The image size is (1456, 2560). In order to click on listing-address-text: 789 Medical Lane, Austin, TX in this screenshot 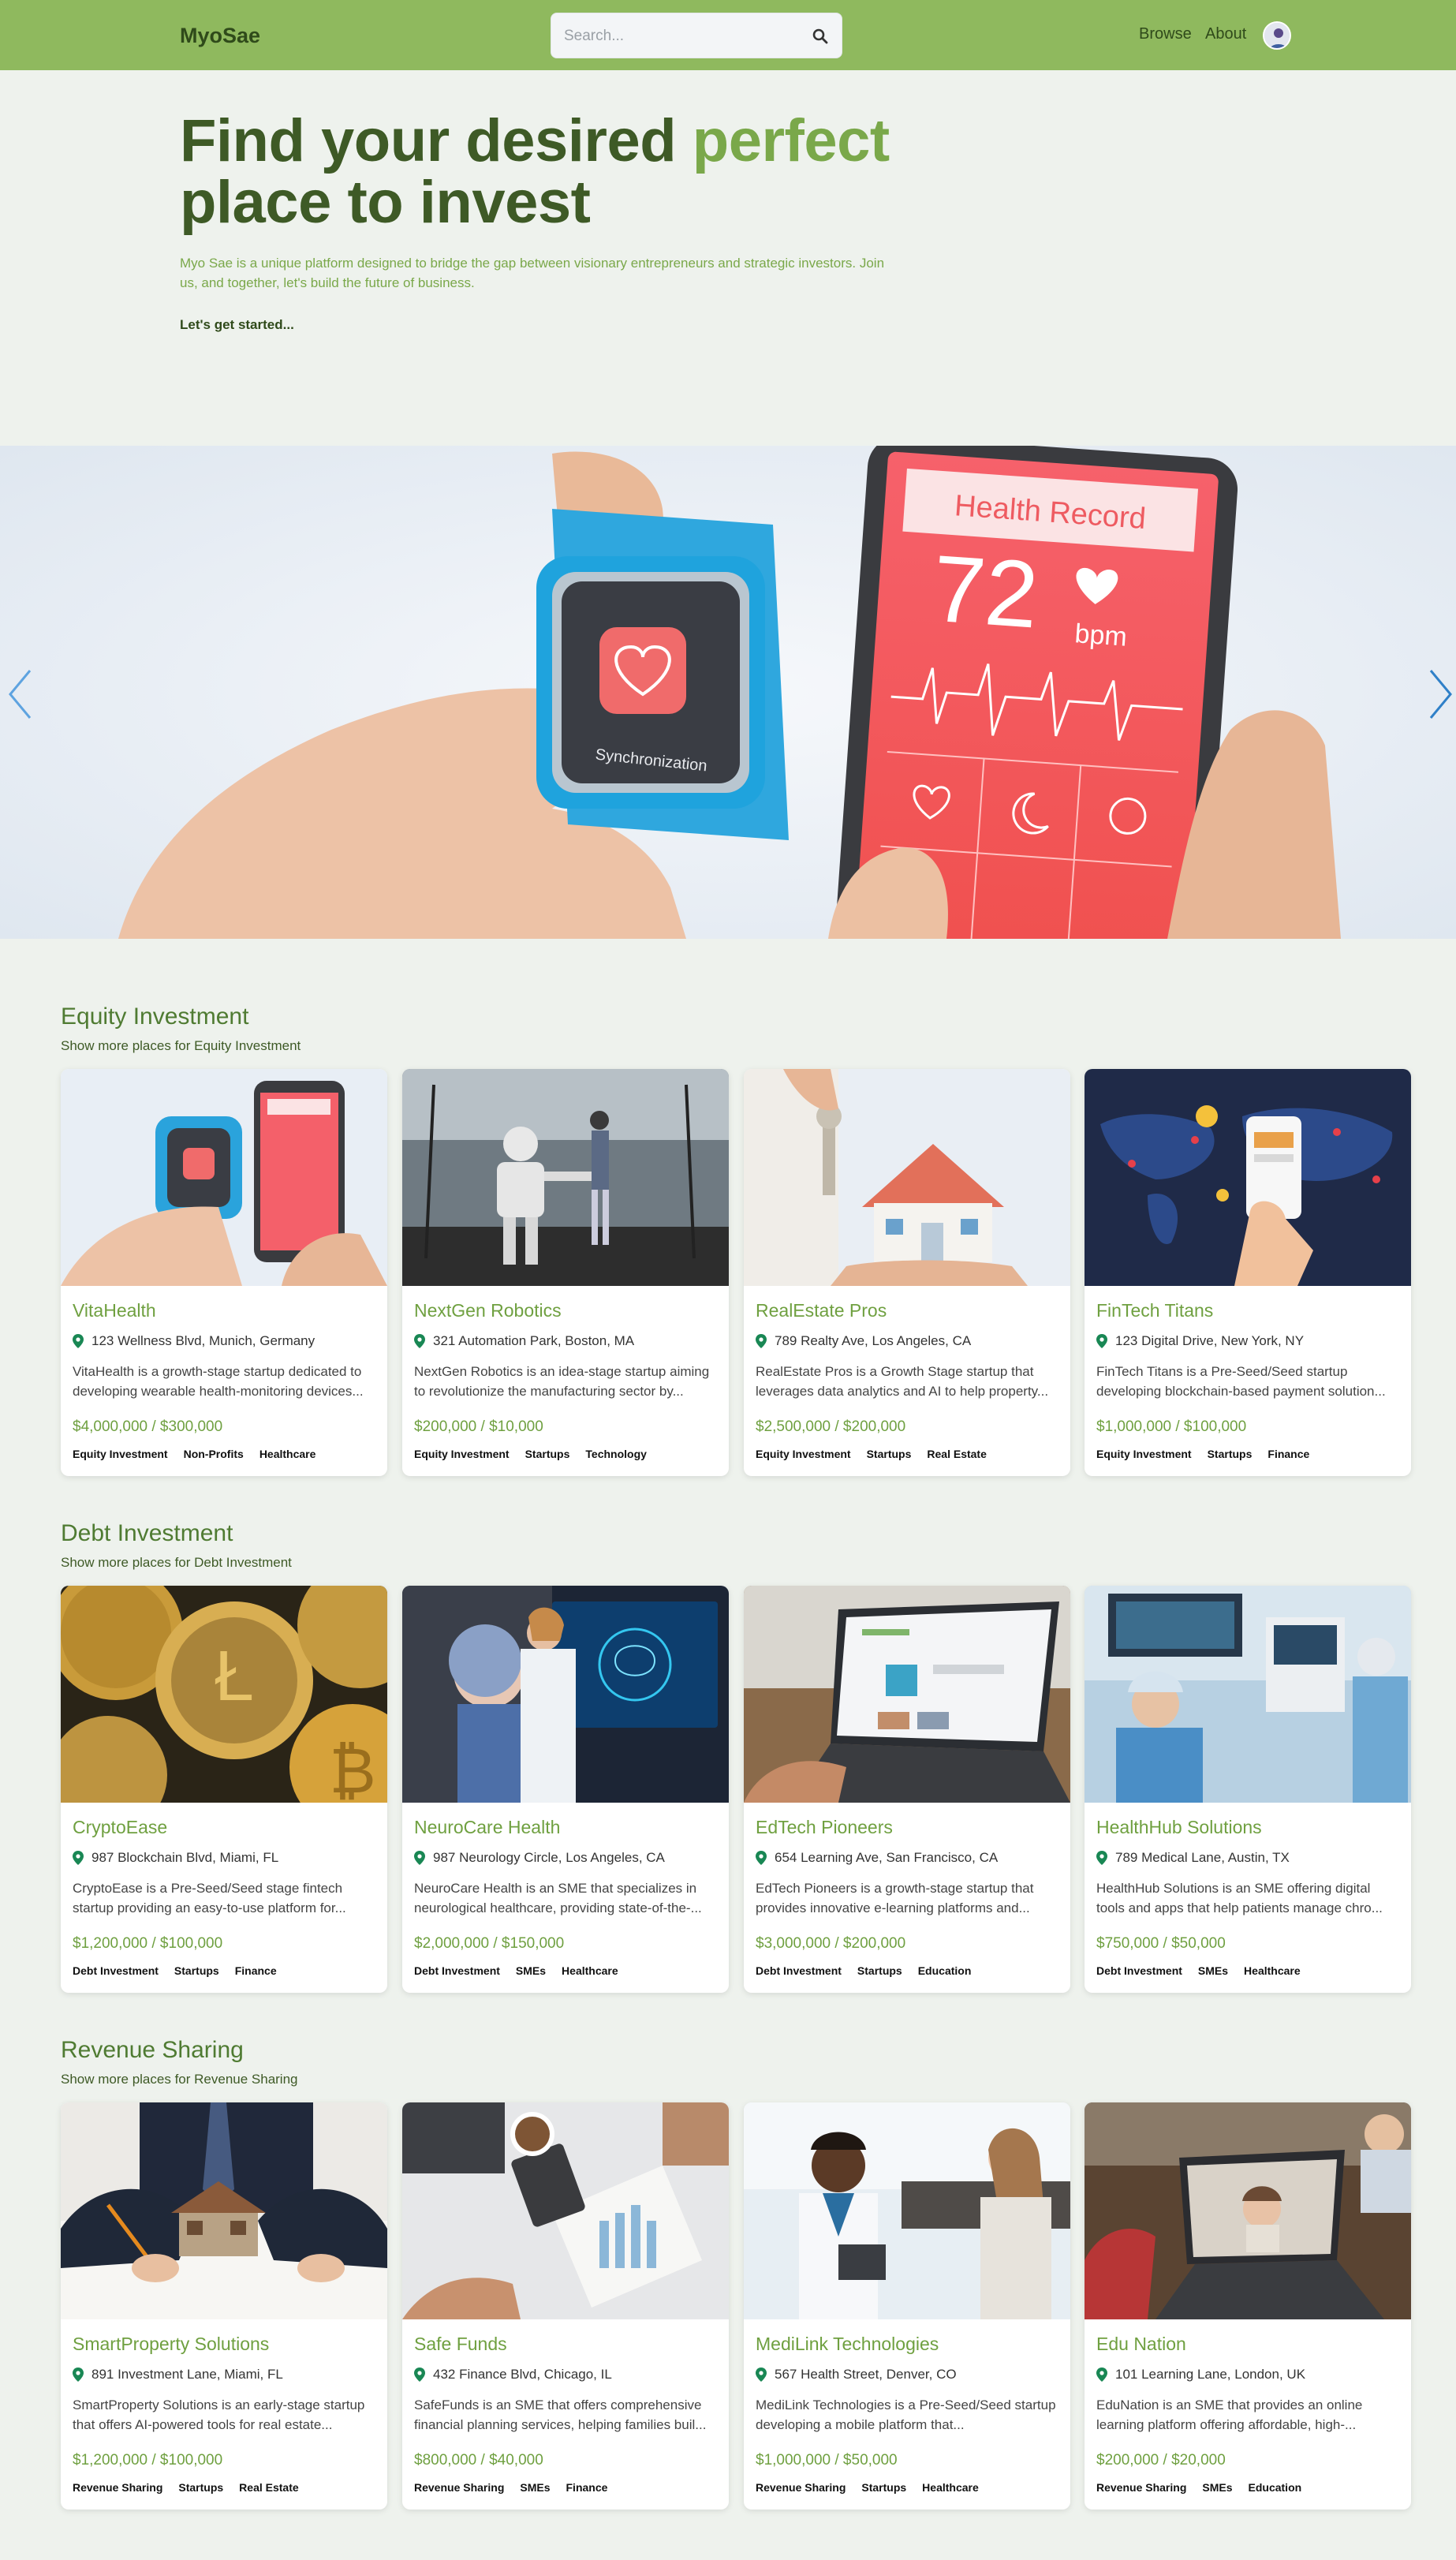, I will do `click(1202, 1857)`.